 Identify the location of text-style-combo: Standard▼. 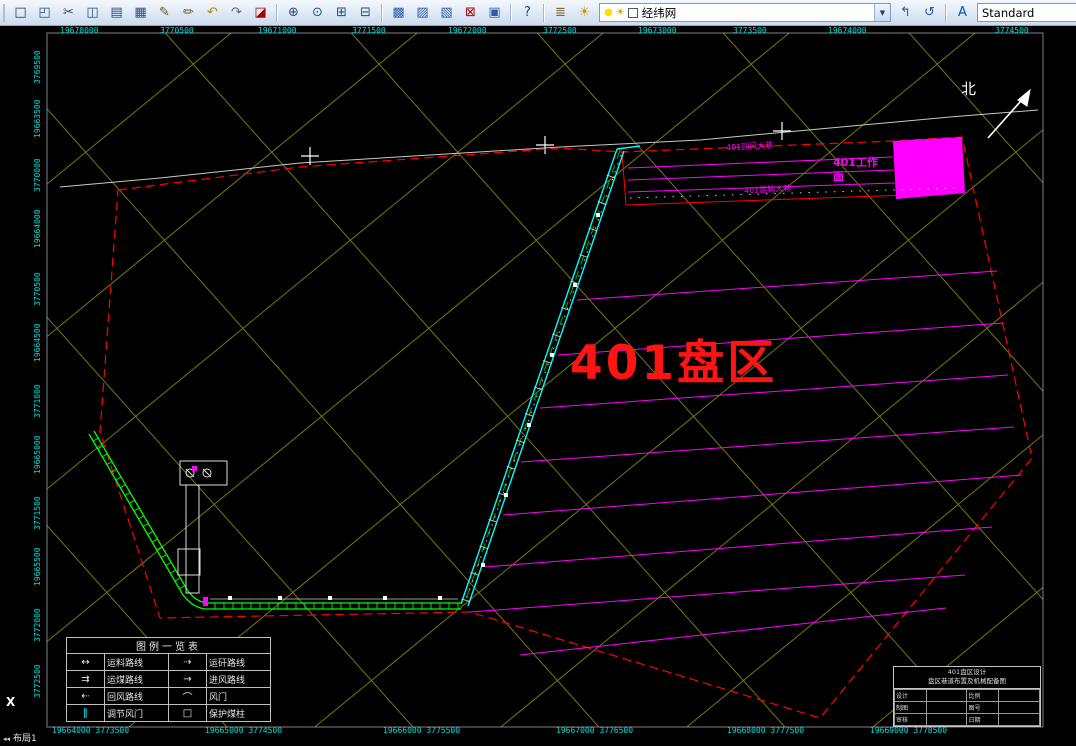
(1026, 12).